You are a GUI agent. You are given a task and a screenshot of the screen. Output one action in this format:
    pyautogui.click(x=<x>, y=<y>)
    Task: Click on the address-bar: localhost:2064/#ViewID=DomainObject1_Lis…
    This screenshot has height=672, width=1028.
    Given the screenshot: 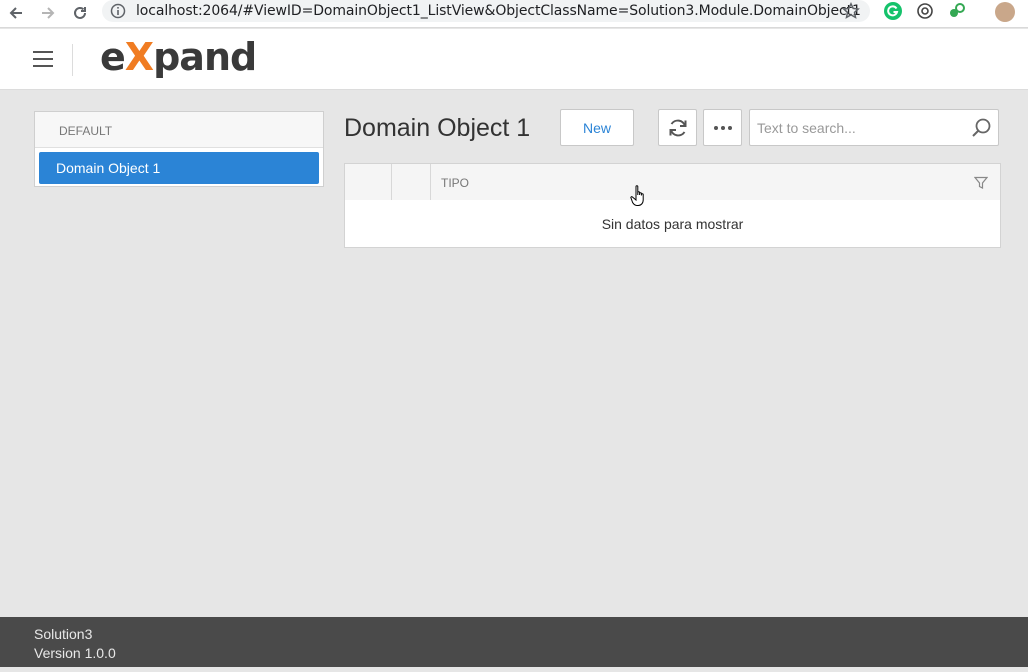 What is the action you would take?
    pyautogui.click(x=486, y=11)
    